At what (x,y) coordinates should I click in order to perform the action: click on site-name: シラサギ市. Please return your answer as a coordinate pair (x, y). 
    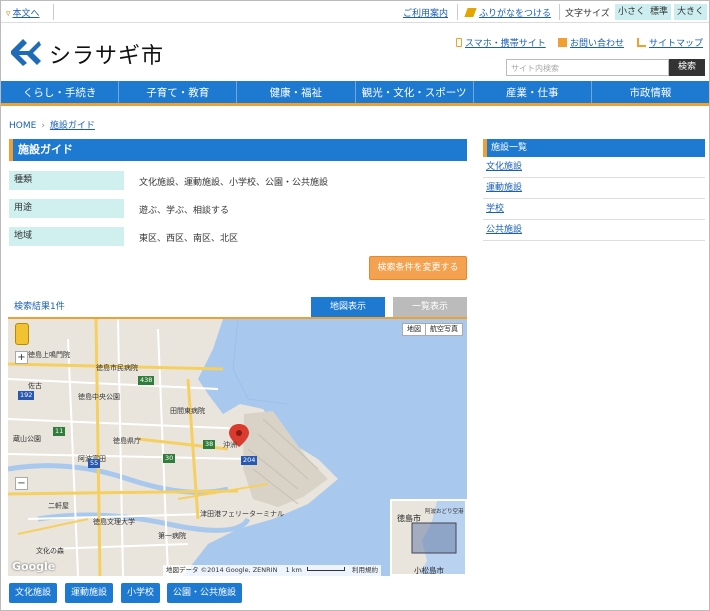
    Looking at the image, I should click on (106, 54).